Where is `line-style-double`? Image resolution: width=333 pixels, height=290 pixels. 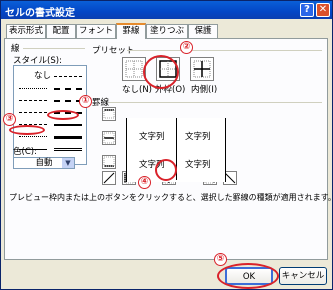
line-style-double is located at coordinates (68, 149).